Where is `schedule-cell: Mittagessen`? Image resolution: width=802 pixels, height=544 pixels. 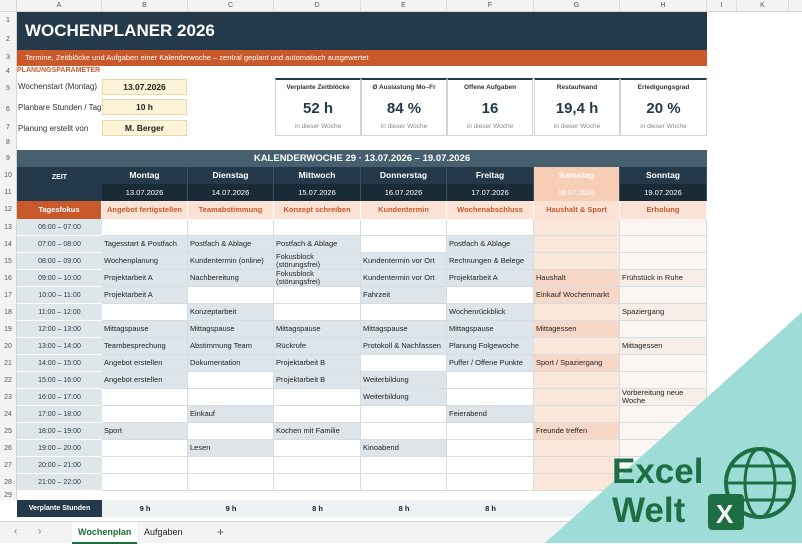 schedule-cell: Mittagessen is located at coordinates (577, 329).